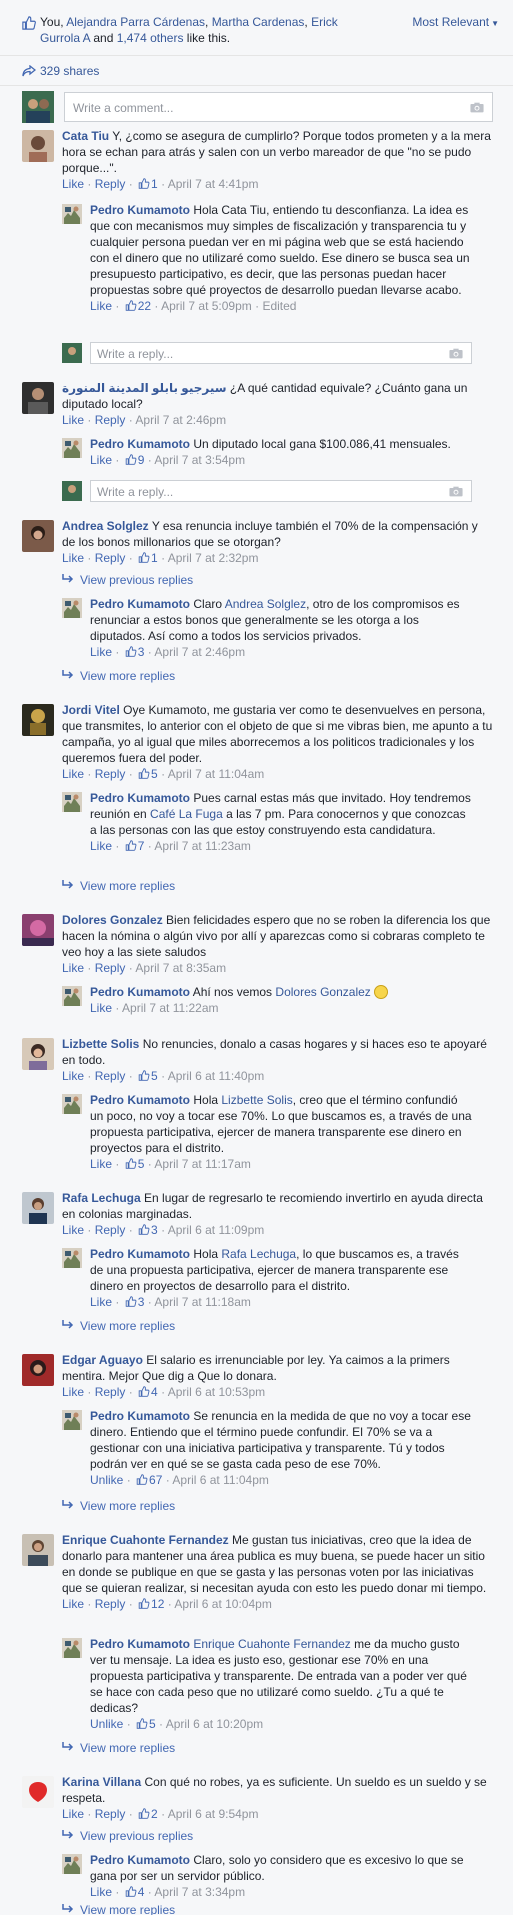 The height and width of the screenshot is (1915, 513). Describe the element at coordinates (145, 1540) in the screenshot. I see `comment-author: Enrique Cuahonte Fernandez` at that location.